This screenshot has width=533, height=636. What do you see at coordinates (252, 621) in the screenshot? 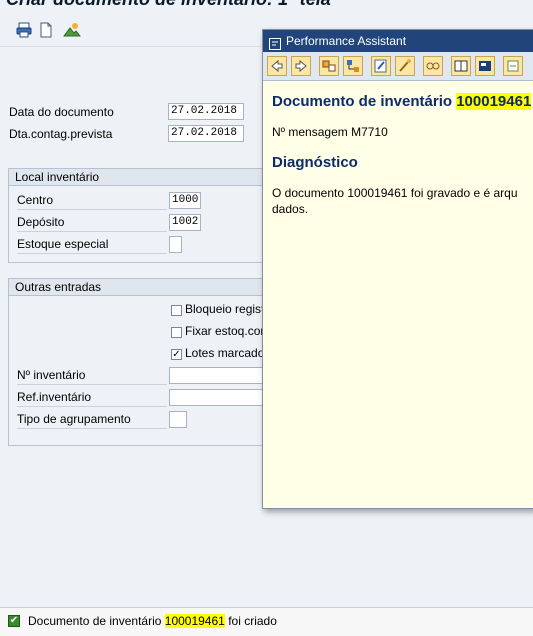
I see `status-suffix: foi criado` at bounding box center [252, 621].